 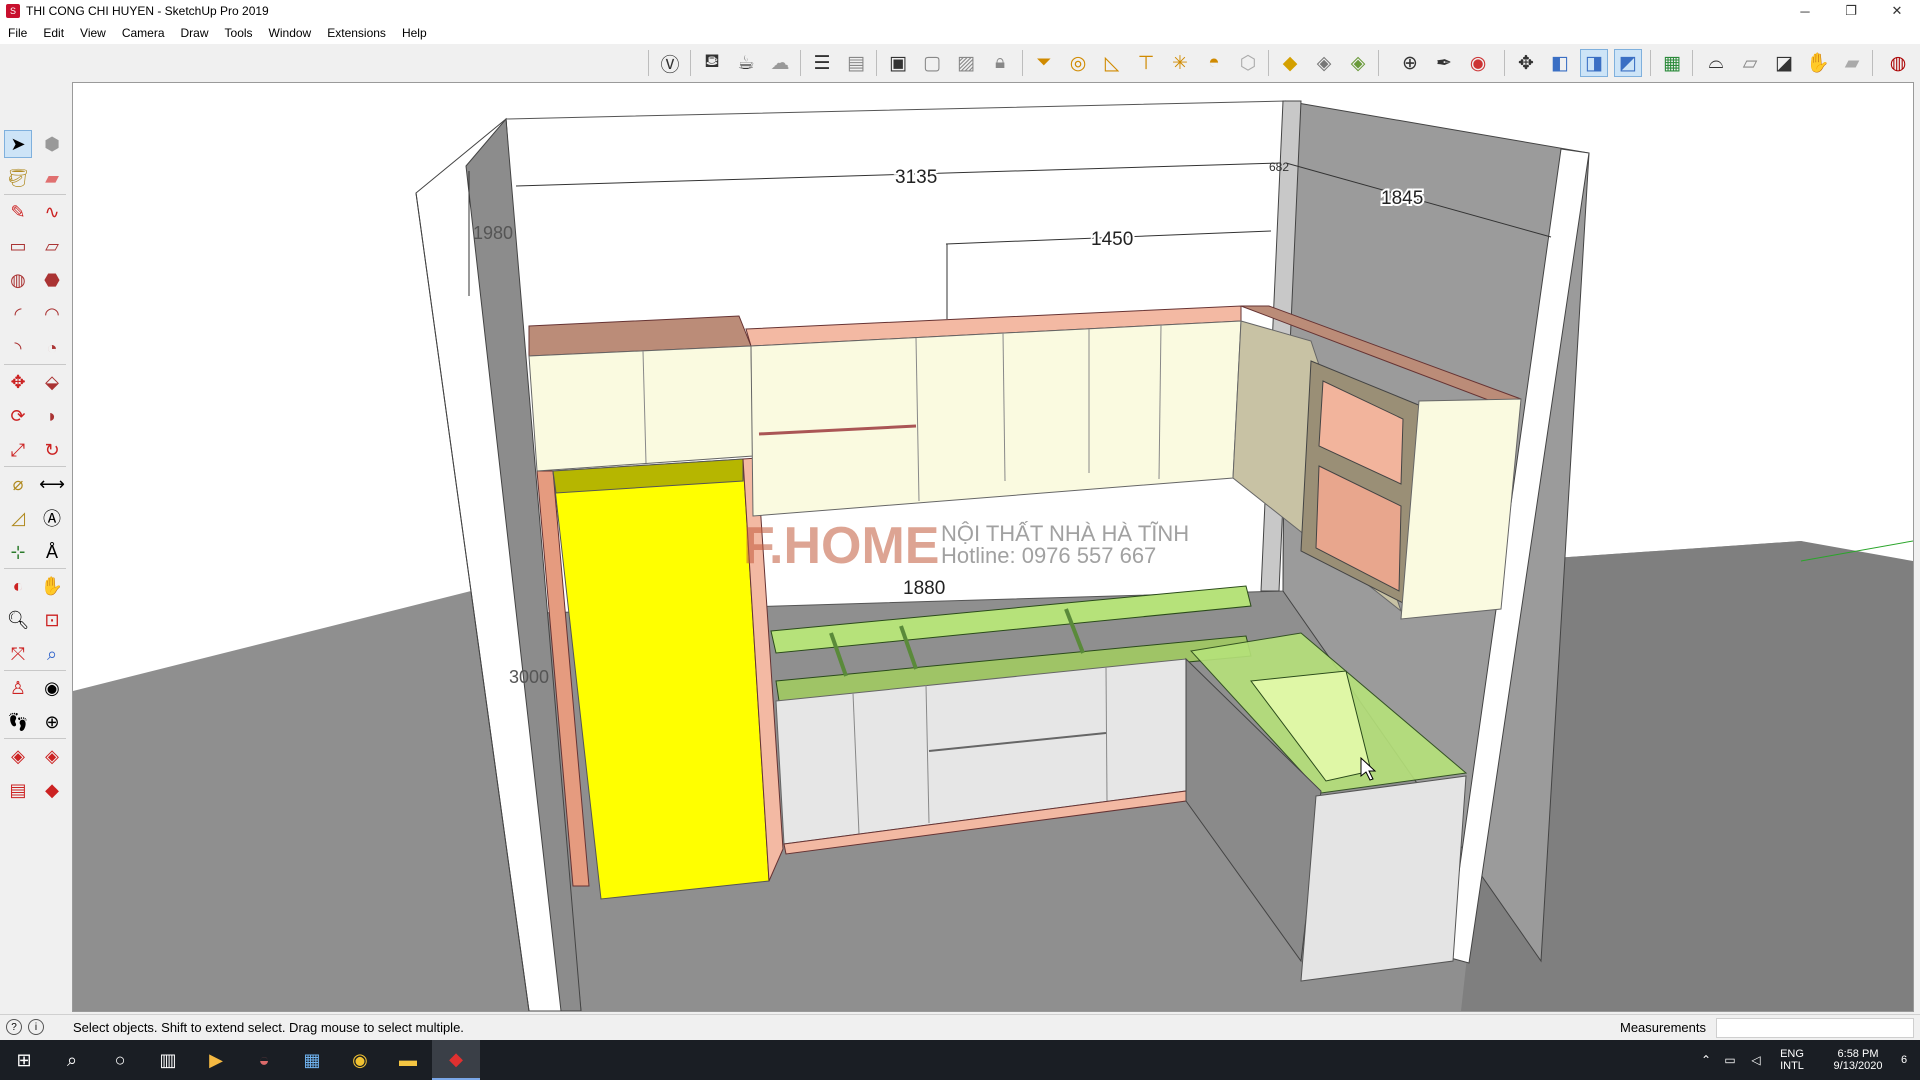 I want to click on 3d-text-icon: Å, so click(x=52, y=552).